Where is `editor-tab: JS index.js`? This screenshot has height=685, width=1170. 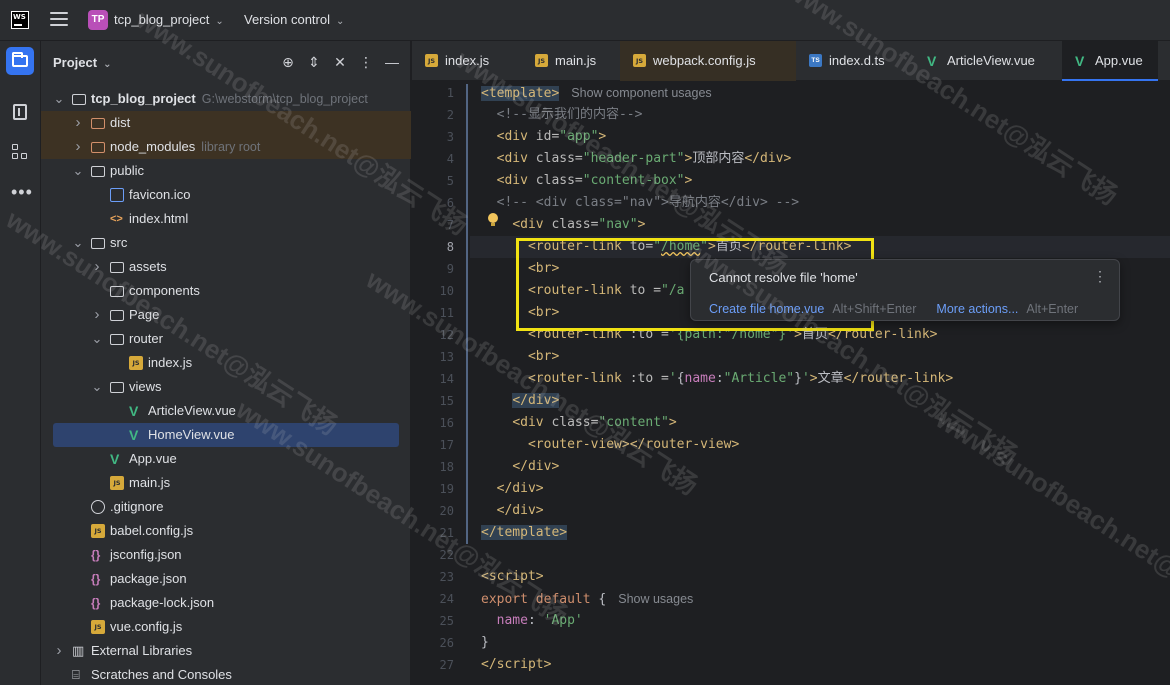 editor-tab: JS index.js is located at coordinates (467, 61).